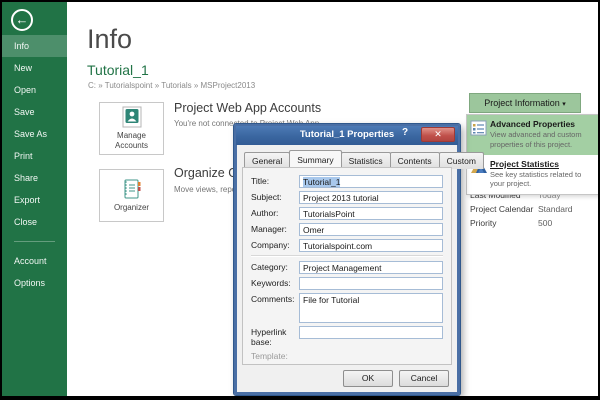 The width and height of the screenshot is (600, 400). I want to click on project-statistics-title: Project Statistics, so click(524, 163).